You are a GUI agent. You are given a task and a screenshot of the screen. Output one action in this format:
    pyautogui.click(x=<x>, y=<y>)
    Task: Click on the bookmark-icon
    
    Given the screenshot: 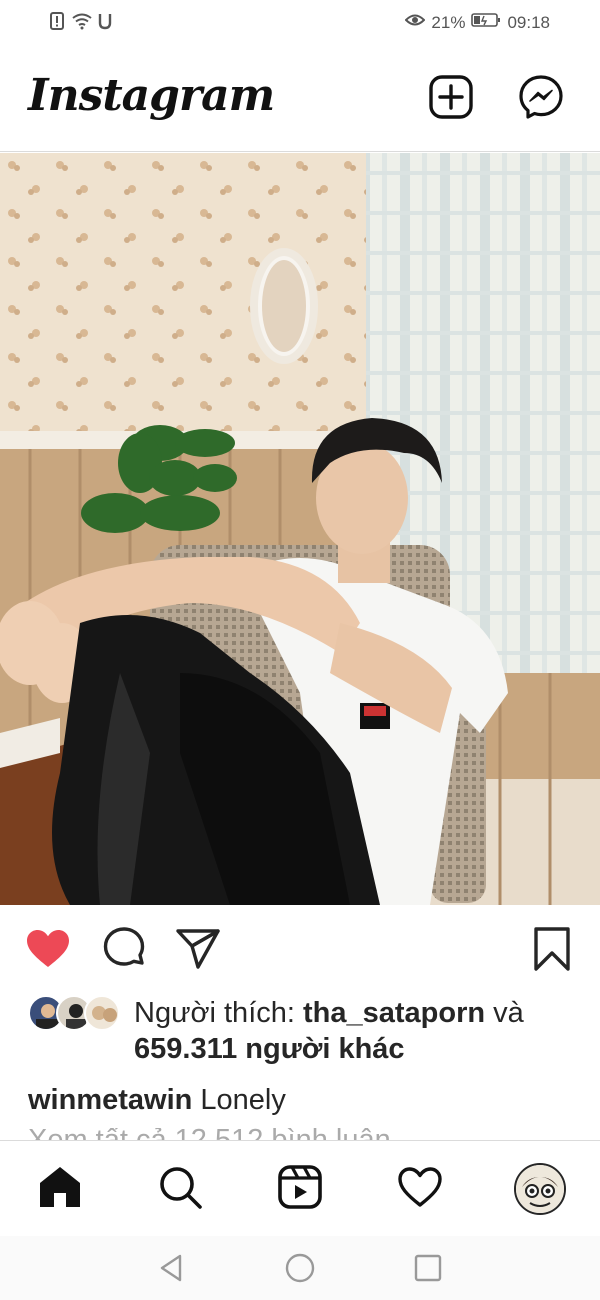 What is the action you would take?
    pyautogui.click(x=552, y=949)
    